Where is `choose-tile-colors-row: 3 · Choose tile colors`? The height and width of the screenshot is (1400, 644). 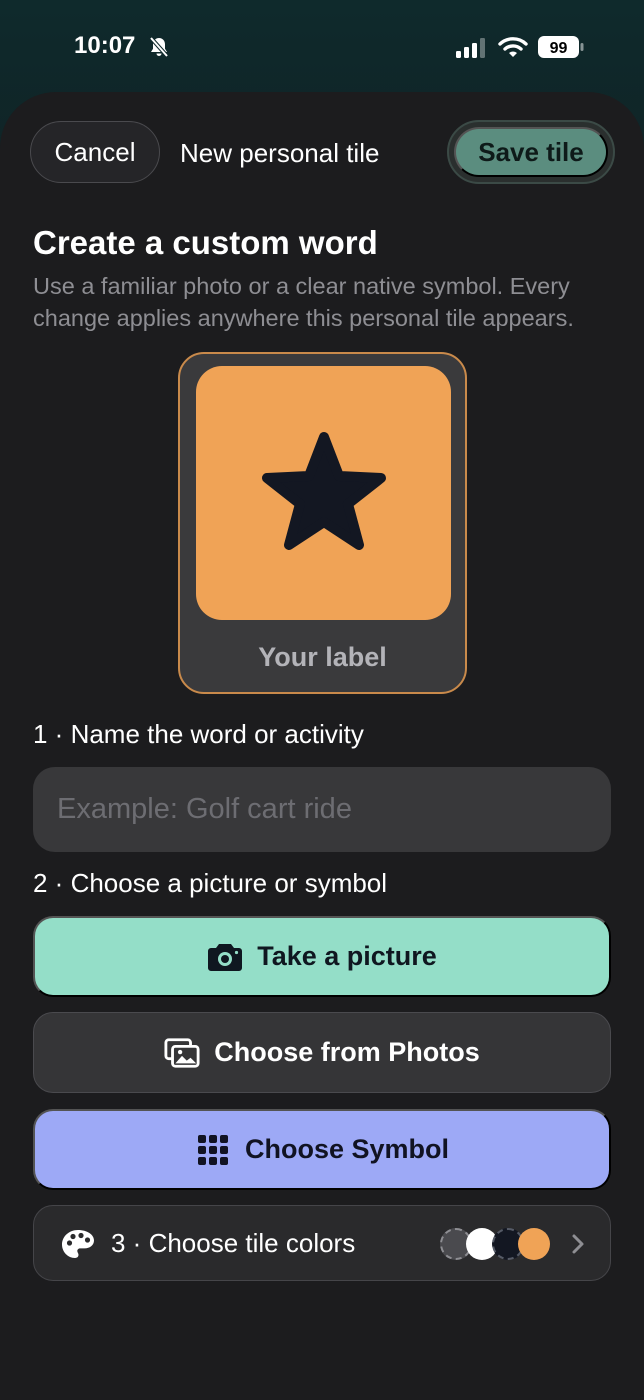
choose-tile-colors-row: 3 · Choose tile colors is located at coordinates (322, 1243).